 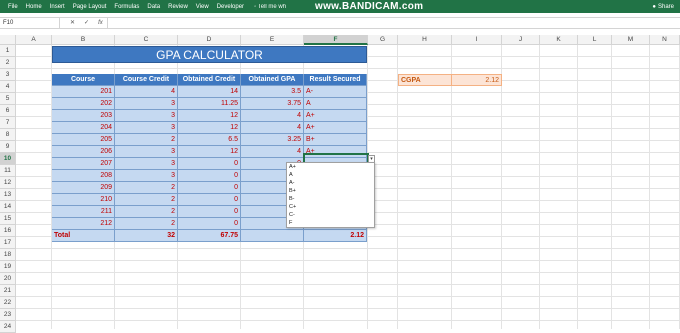 What do you see at coordinates (146, 236) in the screenshot?
I see `total-cell: 32` at bounding box center [146, 236].